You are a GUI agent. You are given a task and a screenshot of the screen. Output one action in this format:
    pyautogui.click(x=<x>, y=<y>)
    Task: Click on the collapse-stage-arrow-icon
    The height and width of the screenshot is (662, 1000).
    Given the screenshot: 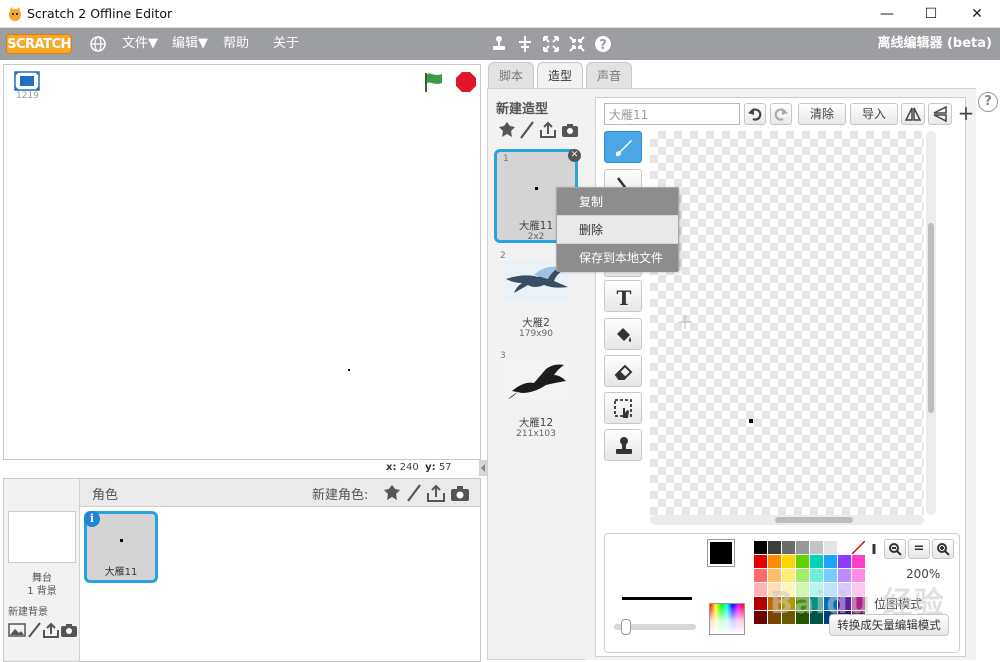 What is the action you would take?
    pyautogui.click(x=483, y=468)
    